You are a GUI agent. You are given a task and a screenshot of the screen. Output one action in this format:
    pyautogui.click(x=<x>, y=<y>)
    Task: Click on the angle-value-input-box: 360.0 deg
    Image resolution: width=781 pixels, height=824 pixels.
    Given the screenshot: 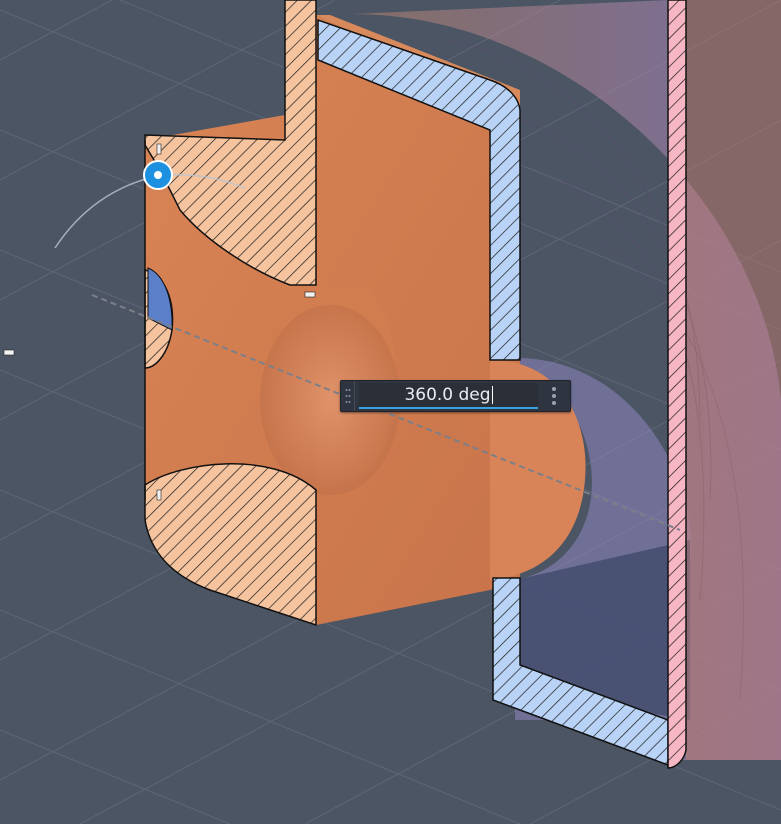 What is the action you would take?
    pyautogui.click(x=455, y=396)
    